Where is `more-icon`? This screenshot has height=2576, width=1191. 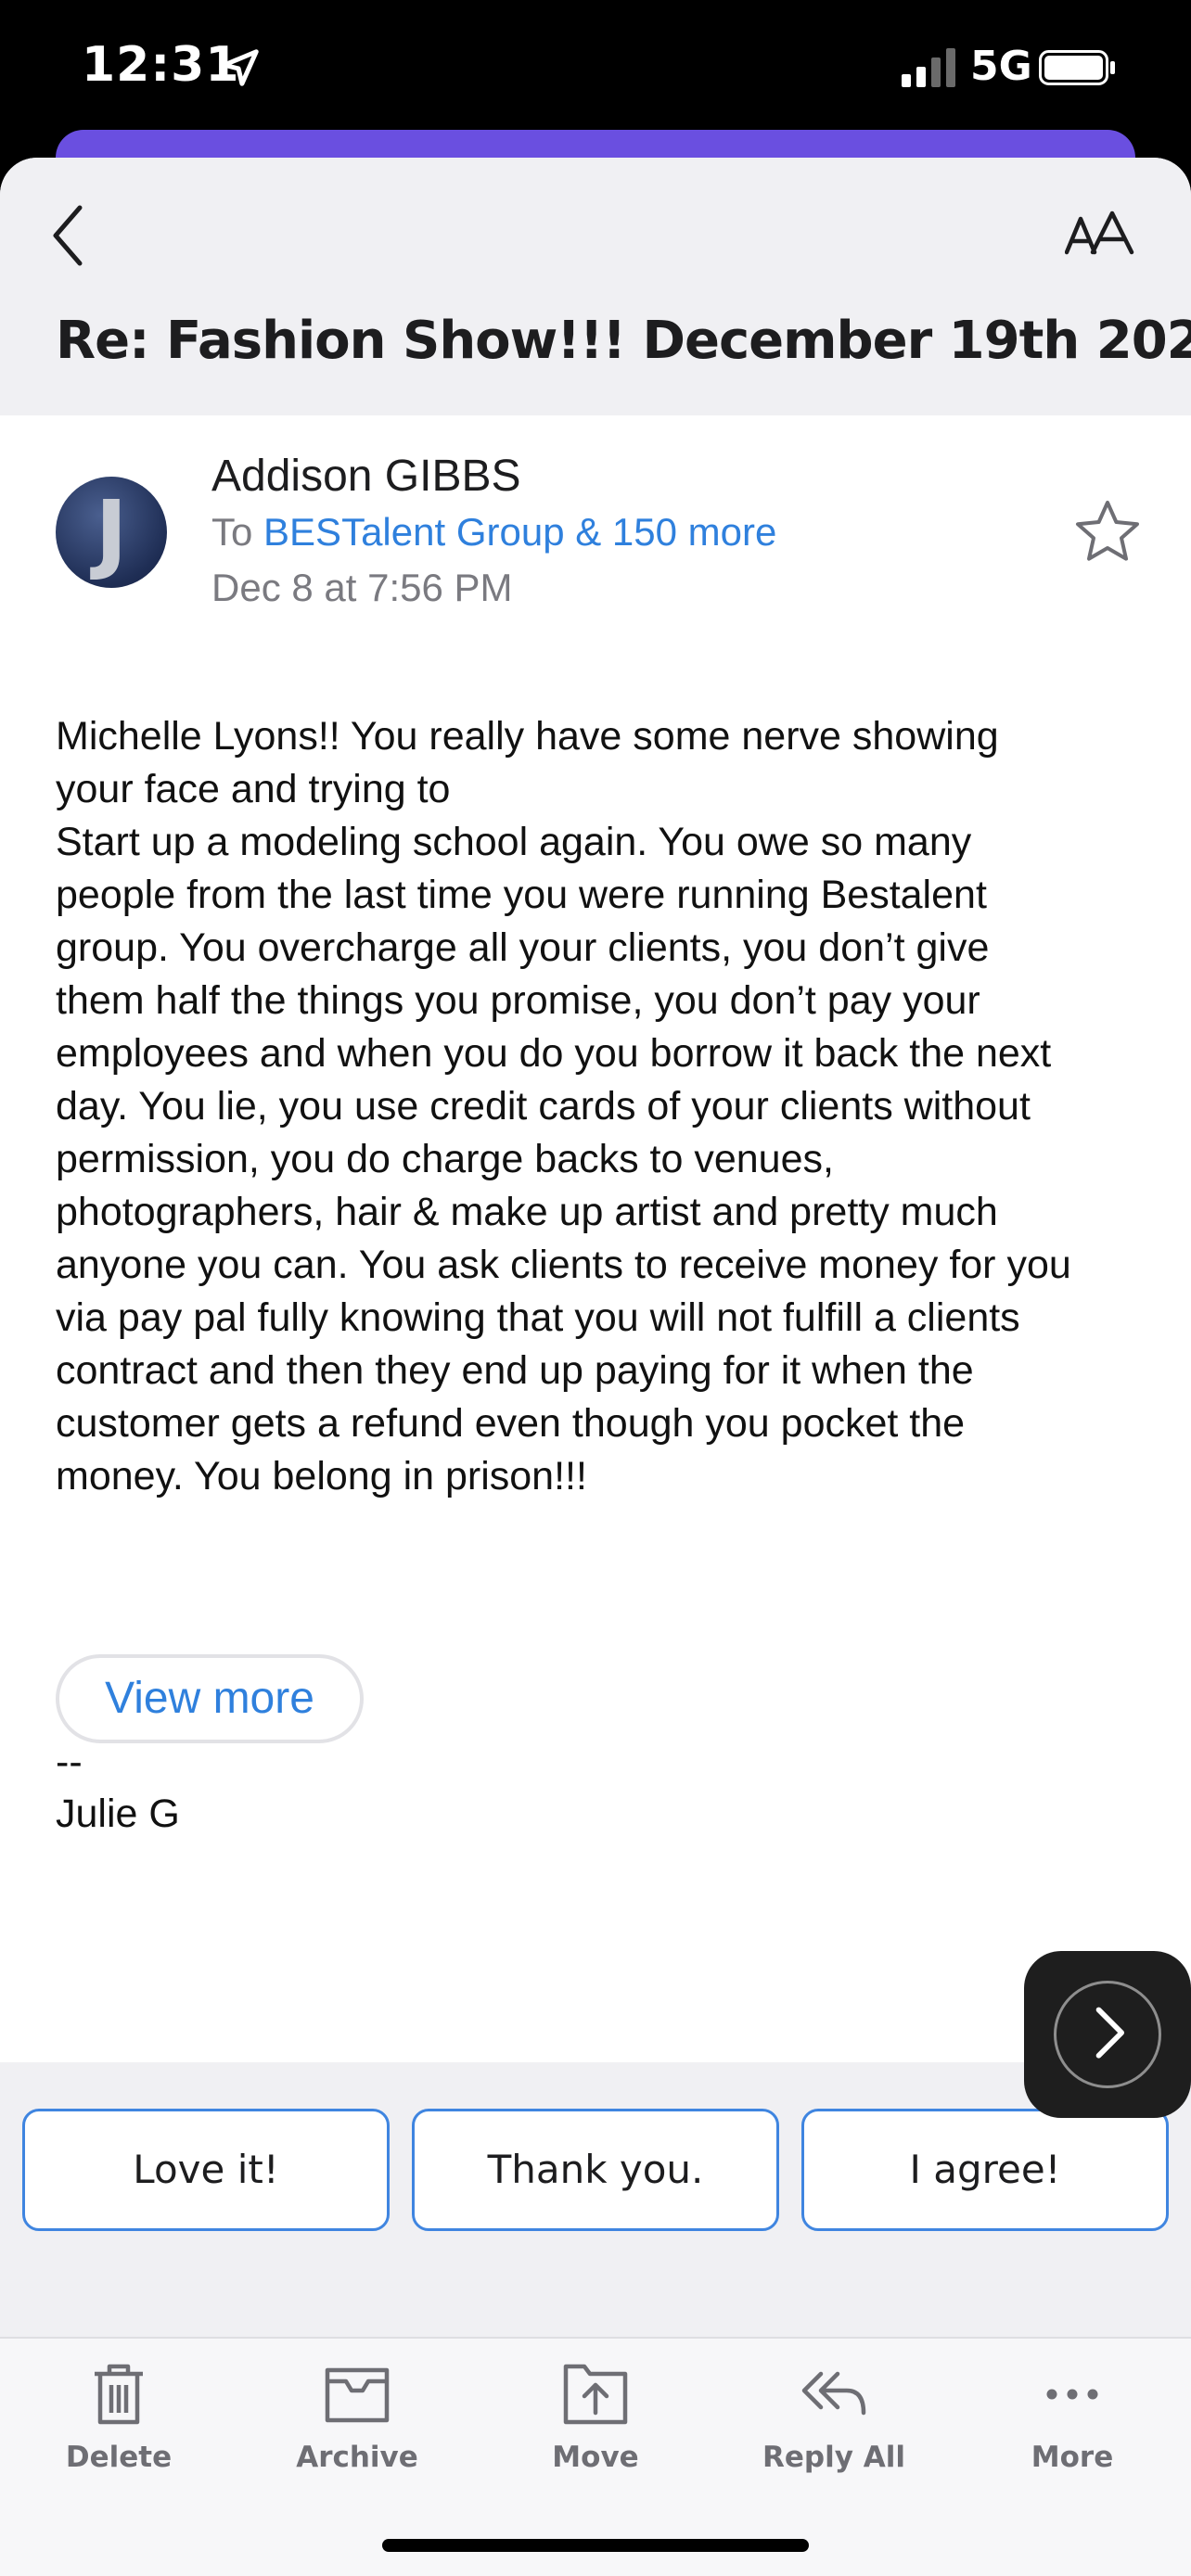
more-icon is located at coordinates (1072, 2394).